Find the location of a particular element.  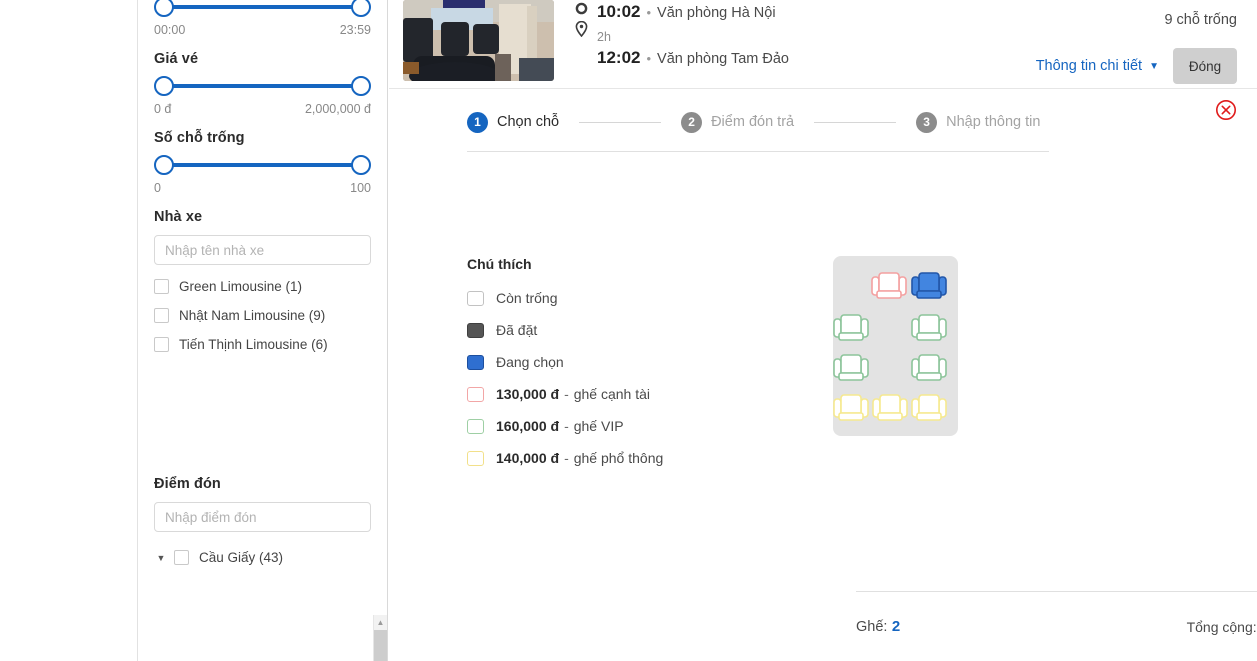

trip-arrive-place: Văn phòng Tam Đảo is located at coordinates (723, 59).